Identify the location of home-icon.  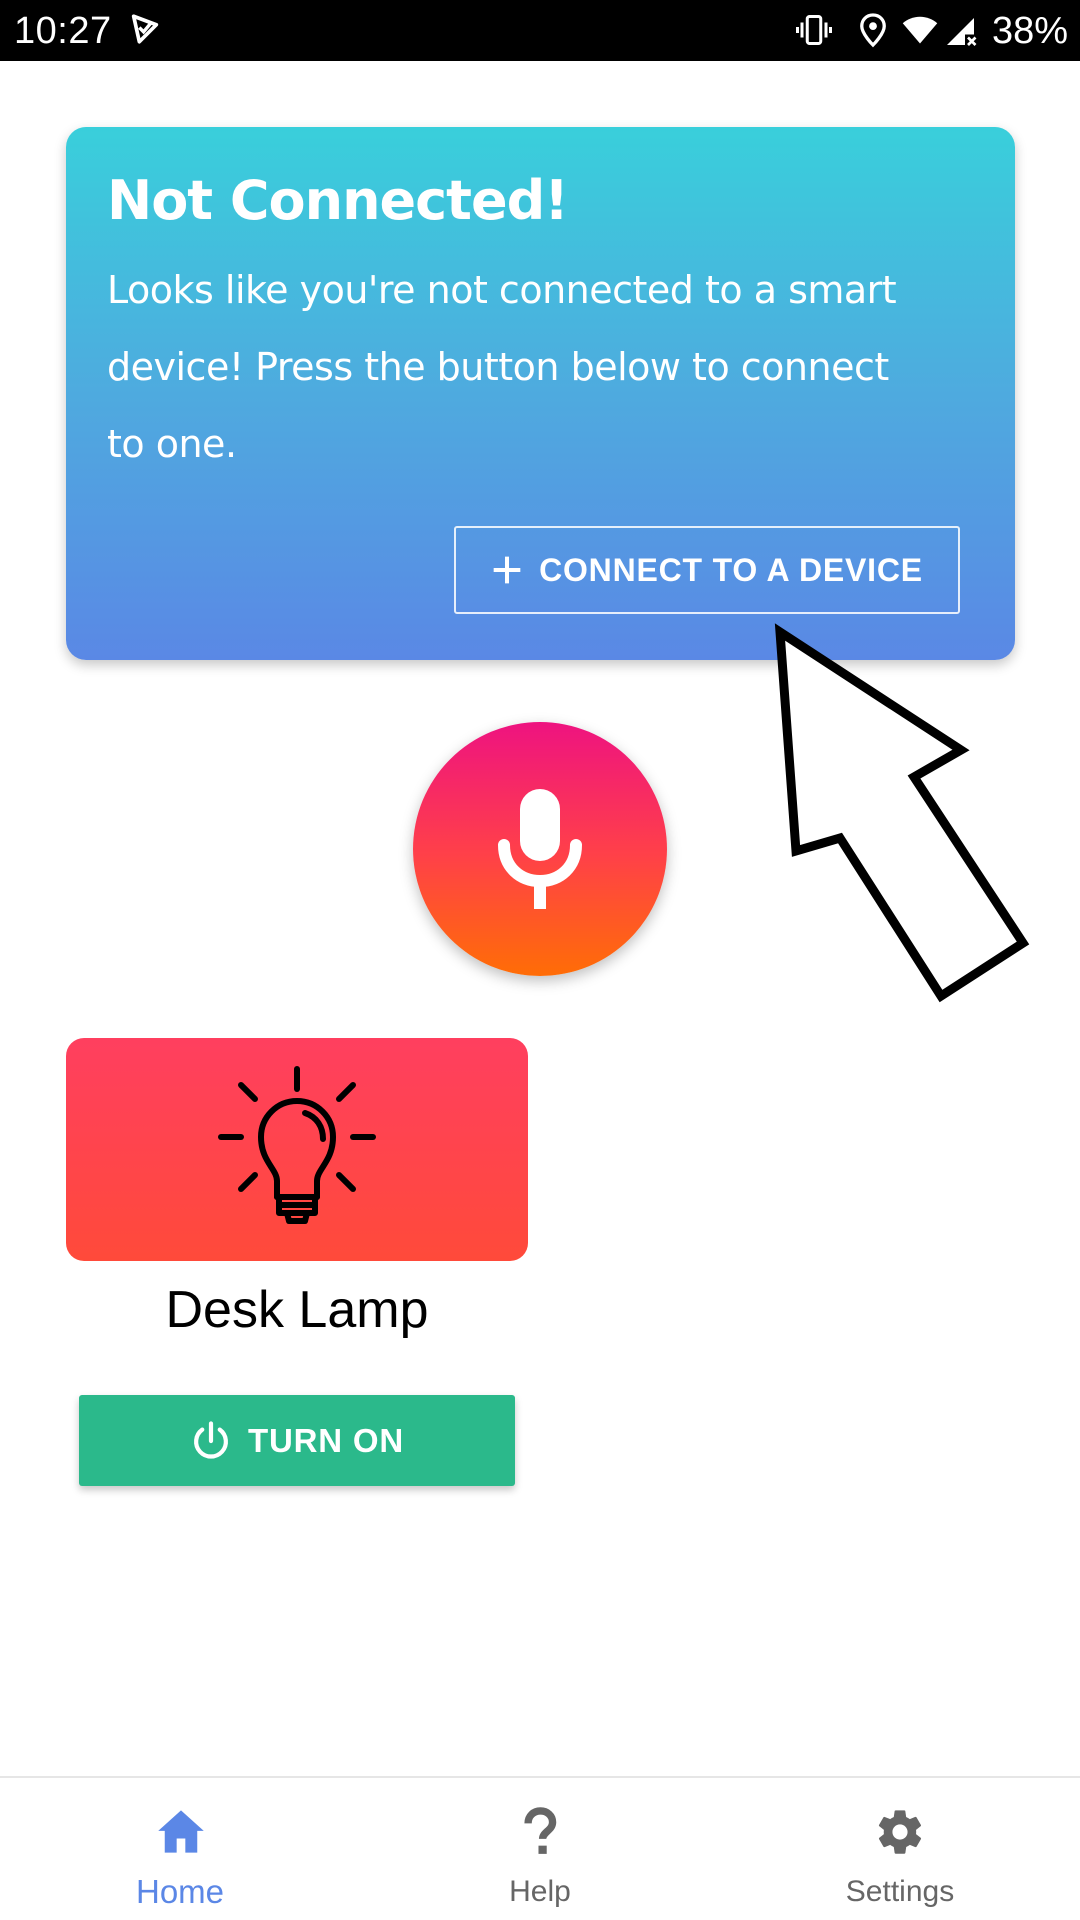
(181, 1831).